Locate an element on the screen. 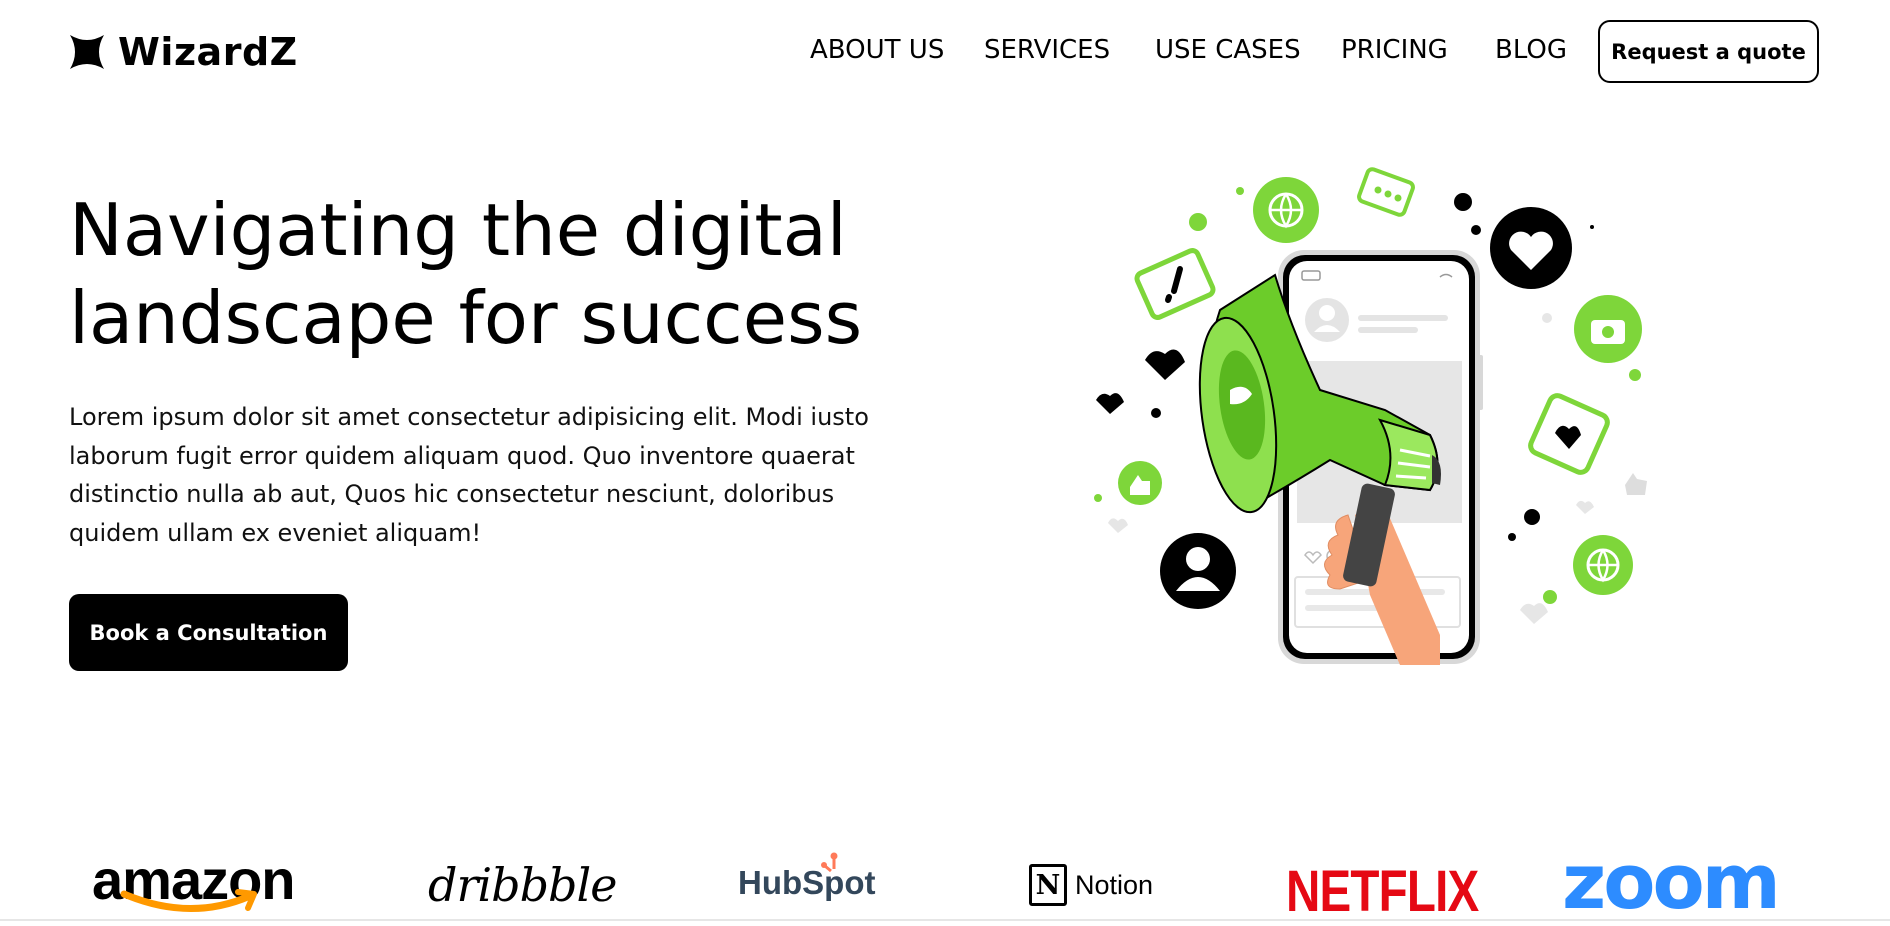 The height and width of the screenshot is (926, 1890). brand-amazon: amazon is located at coordinates (193, 880).